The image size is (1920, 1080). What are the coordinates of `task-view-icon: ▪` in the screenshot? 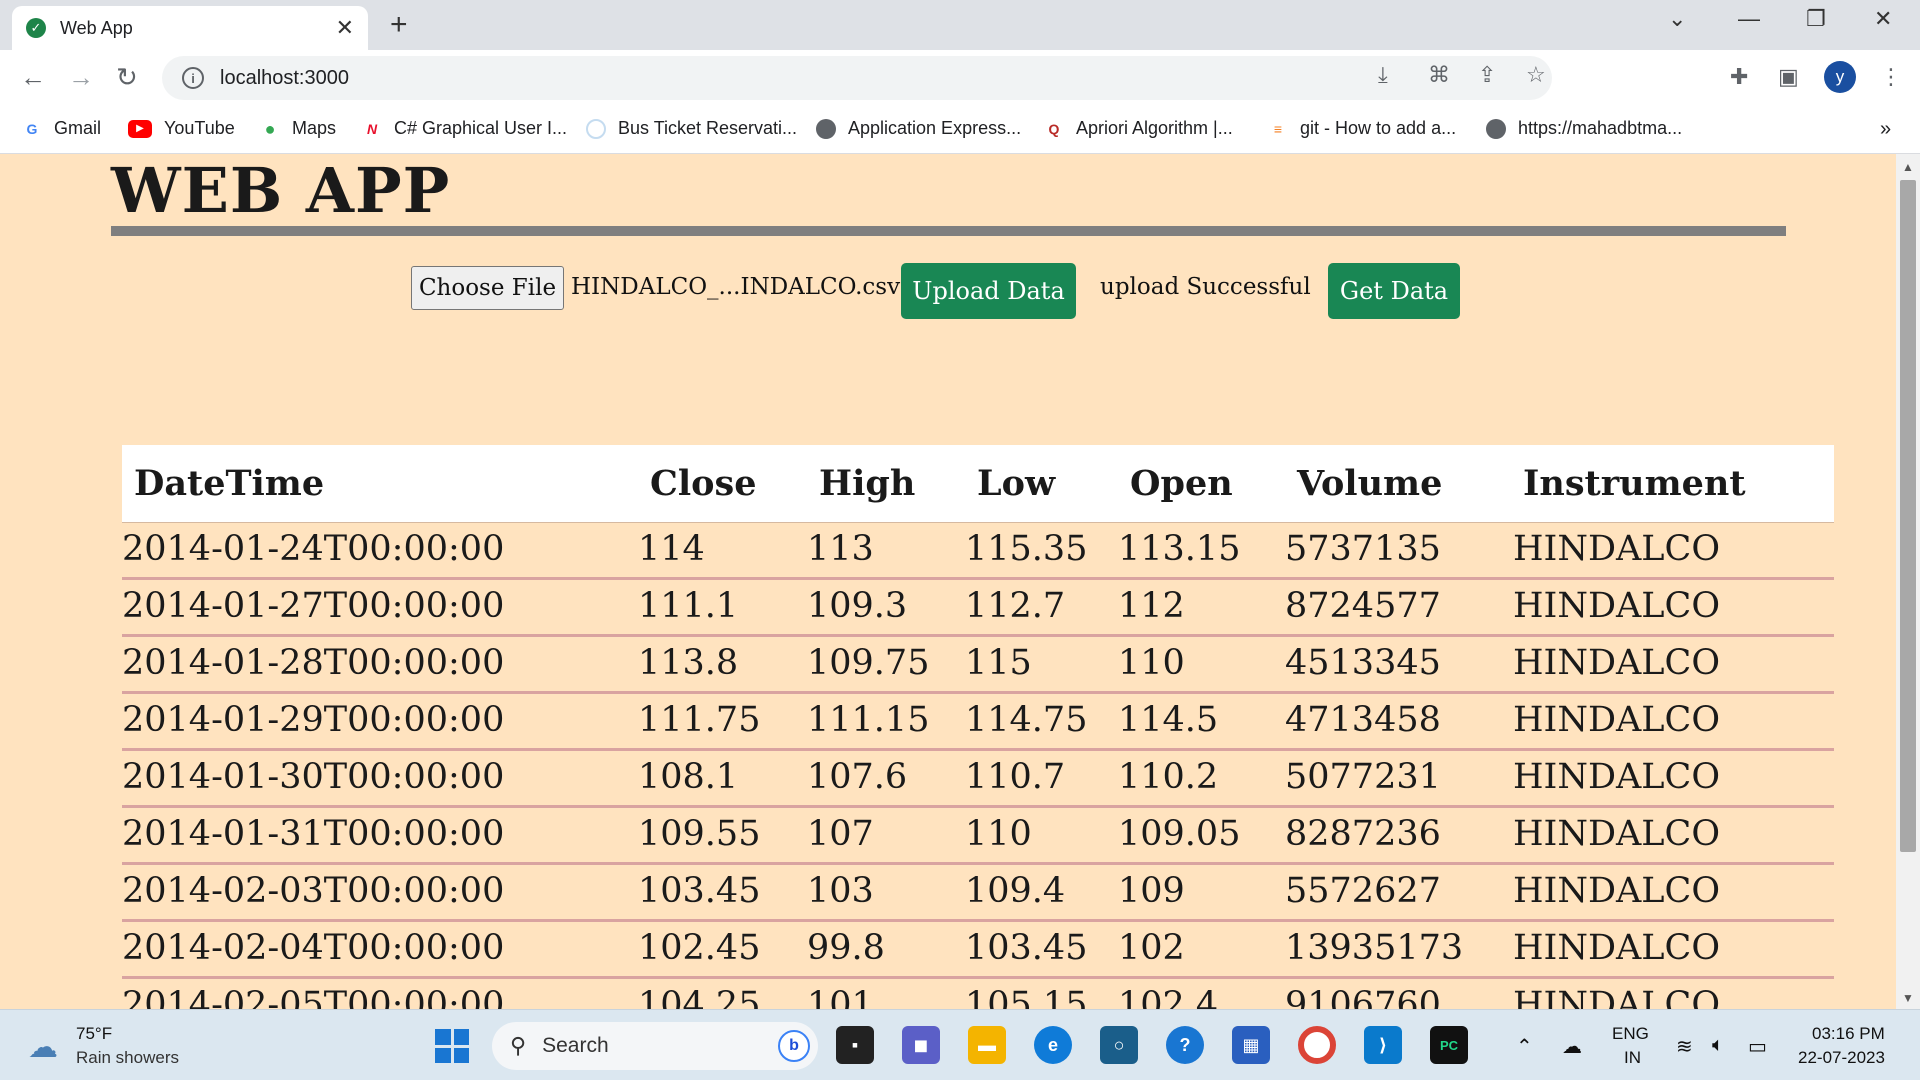 It's located at (855, 1045).